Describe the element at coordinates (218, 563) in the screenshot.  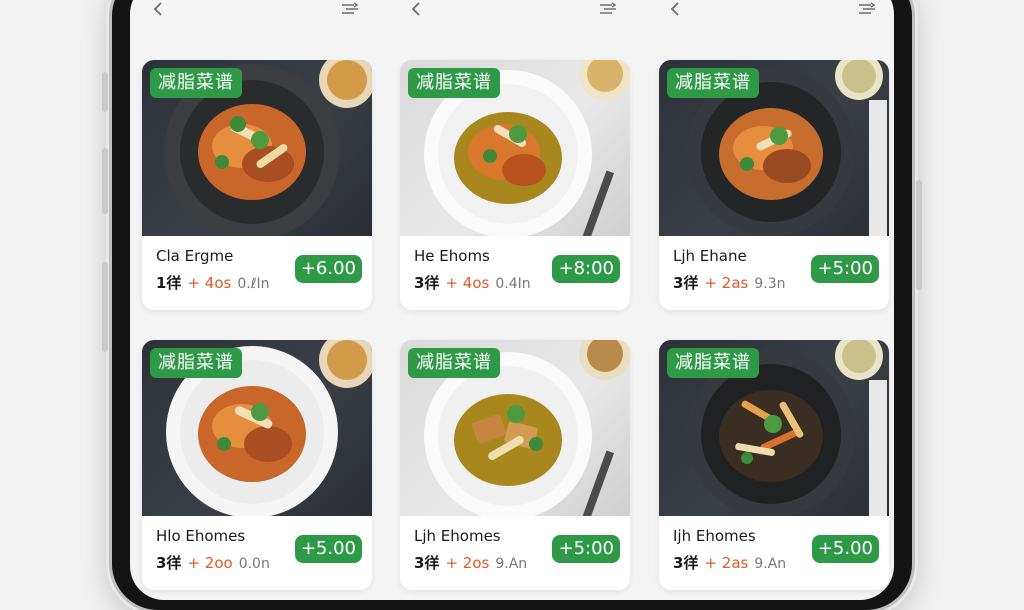
I see `recipe-time: 2oo` at that location.